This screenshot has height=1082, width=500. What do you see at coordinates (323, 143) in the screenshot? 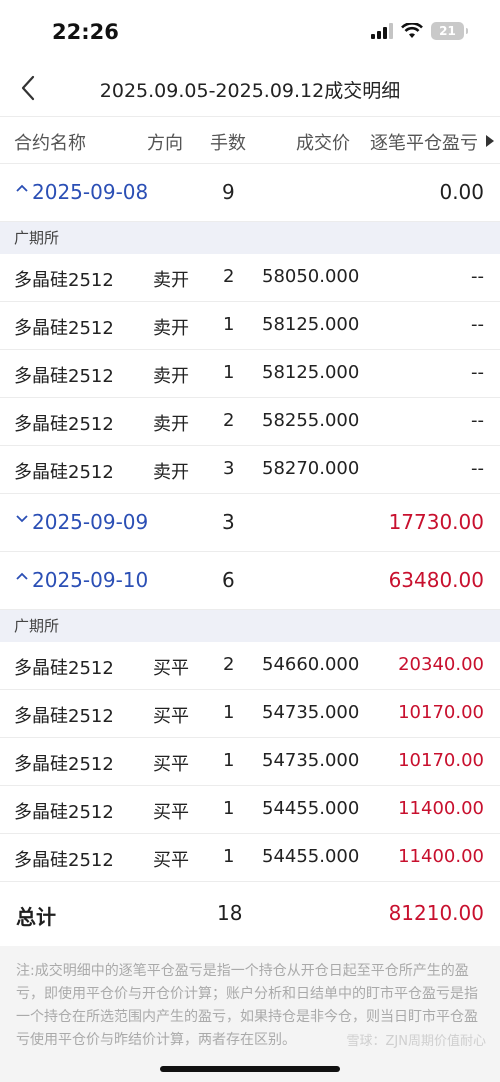
I see `column-price: 成交价` at bounding box center [323, 143].